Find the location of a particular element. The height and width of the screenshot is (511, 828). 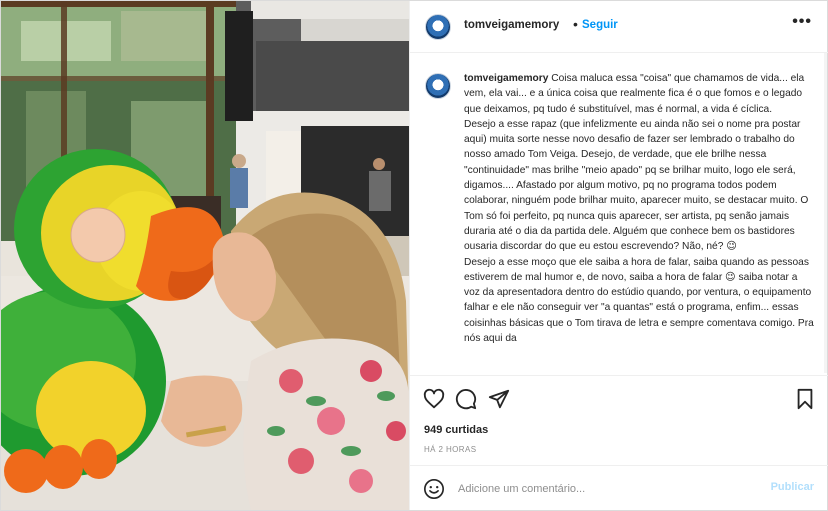

caption-scrollbar is located at coordinates (825, 213).